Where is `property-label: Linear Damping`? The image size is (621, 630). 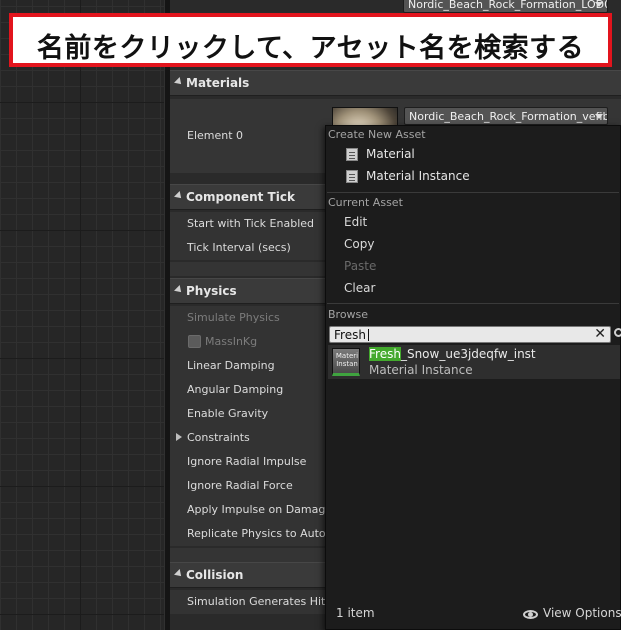 property-label: Linear Damping is located at coordinates (231, 365).